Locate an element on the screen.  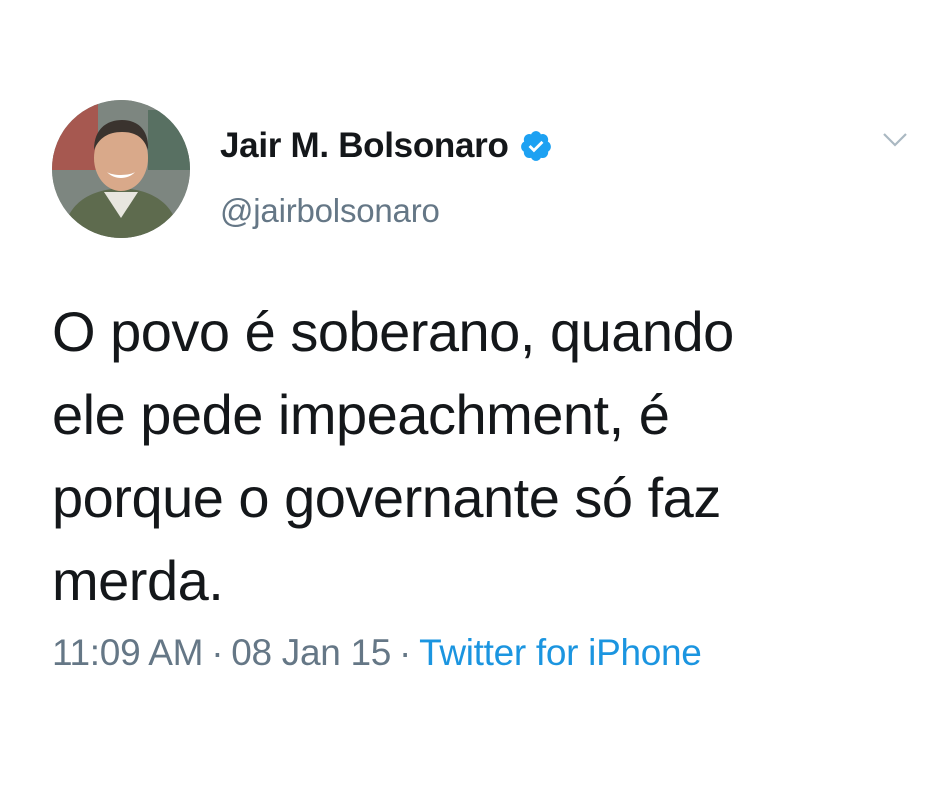
tweet-text-line: O povo é soberano, quando is located at coordinates (393, 331).